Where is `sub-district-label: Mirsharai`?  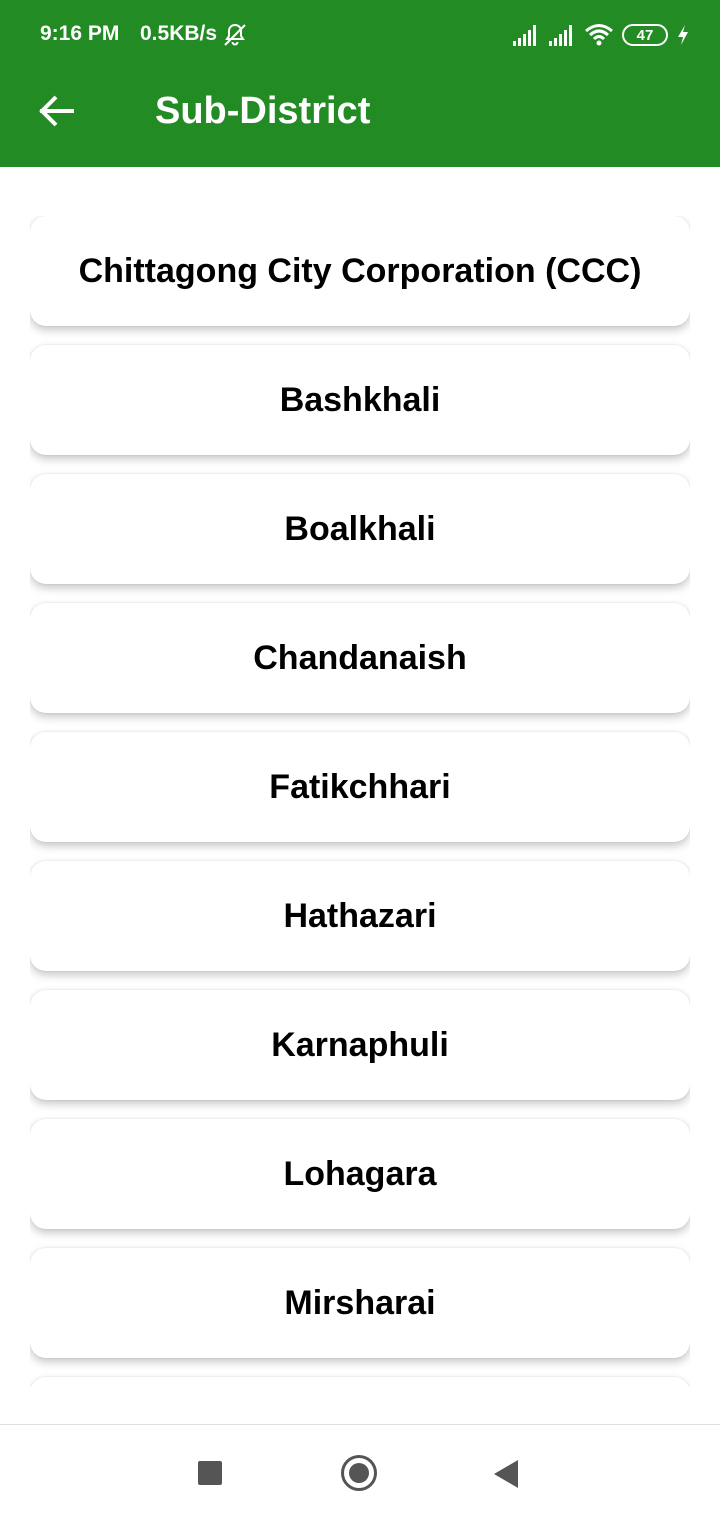 sub-district-label: Mirsharai is located at coordinates (360, 1302).